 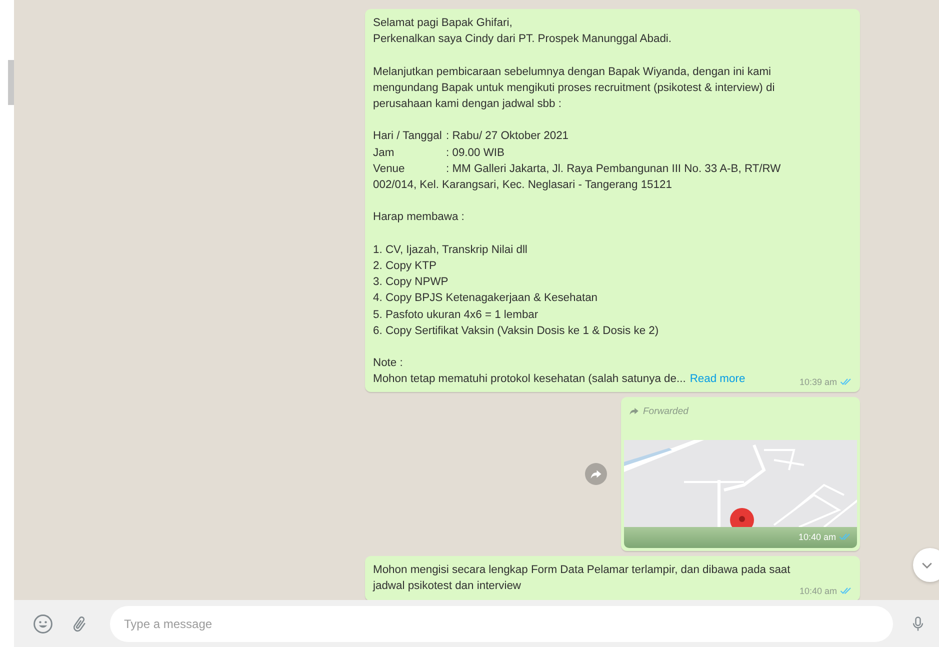 I want to click on field-label: Jam, so click(x=384, y=153).